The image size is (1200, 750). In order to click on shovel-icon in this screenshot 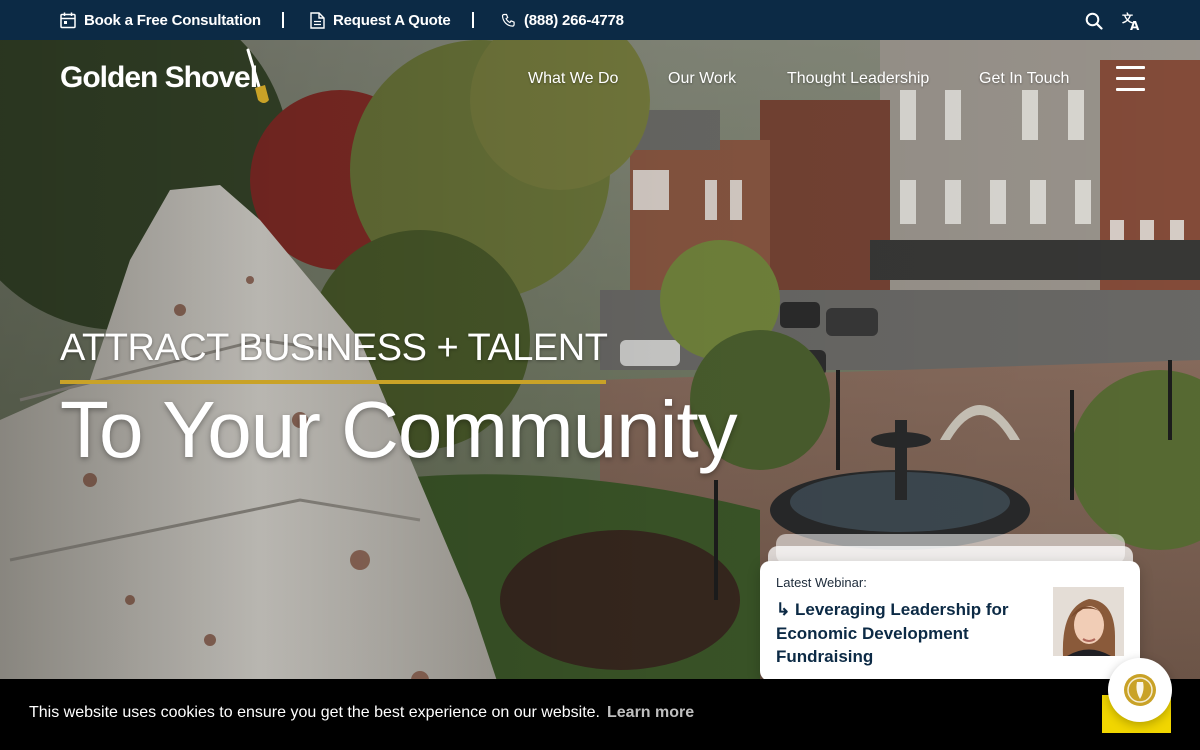, I will do `click(257, 75)`.